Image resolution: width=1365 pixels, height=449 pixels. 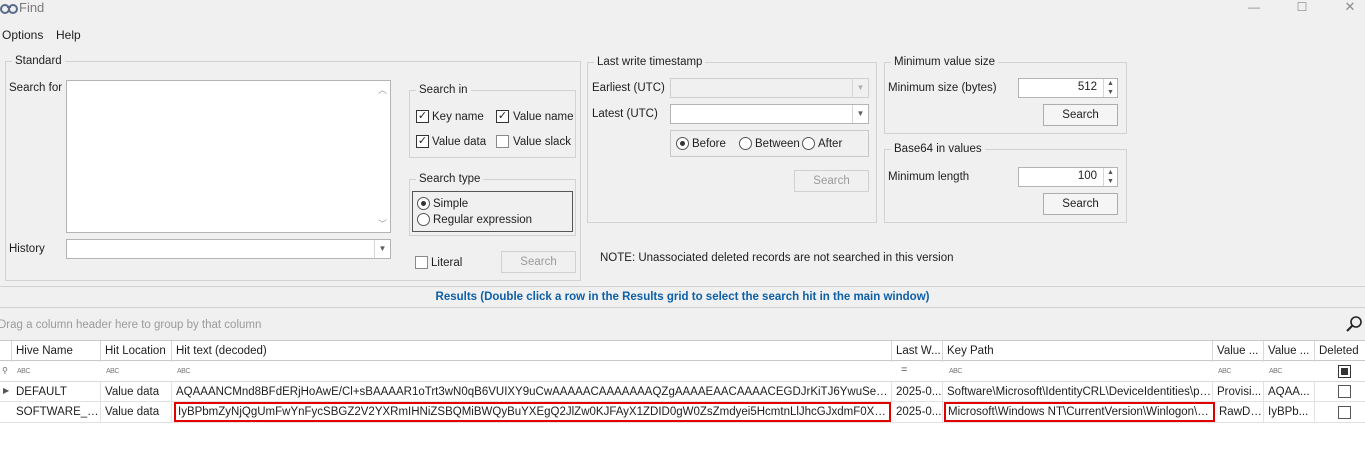 I want to click on search-in-legend: Search in, so click(x=443, y=90).